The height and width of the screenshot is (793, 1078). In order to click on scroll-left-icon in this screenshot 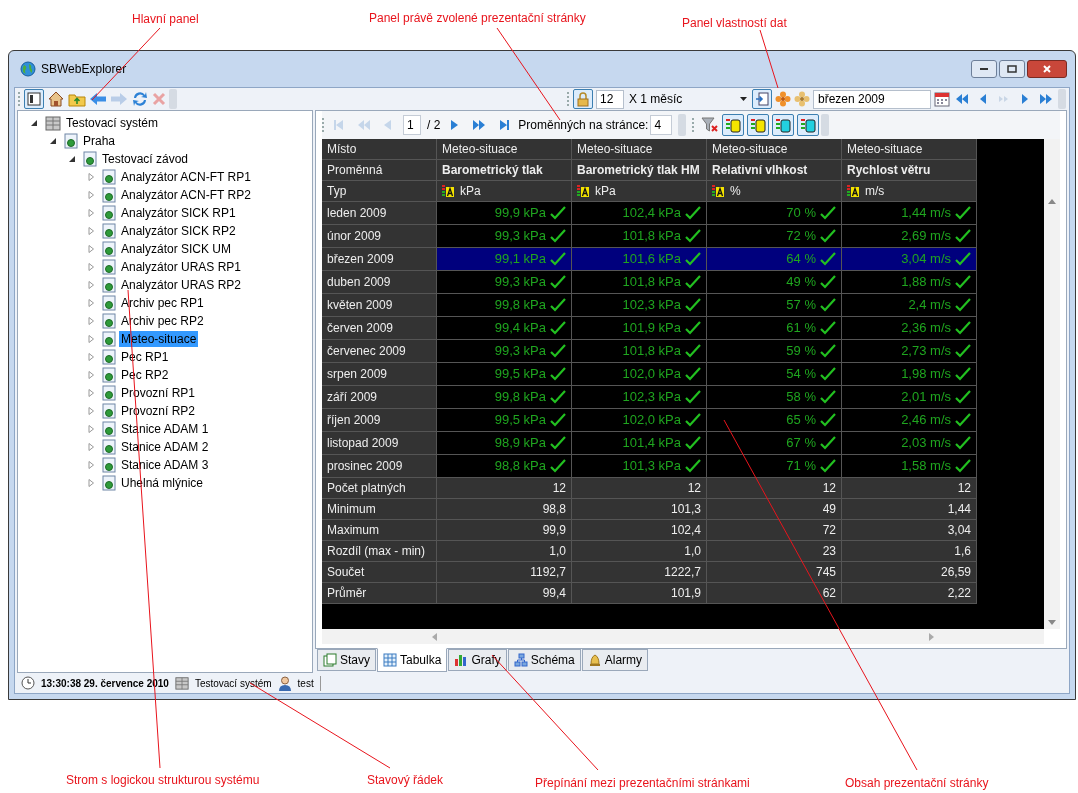, I will do `click(434, 636)`.